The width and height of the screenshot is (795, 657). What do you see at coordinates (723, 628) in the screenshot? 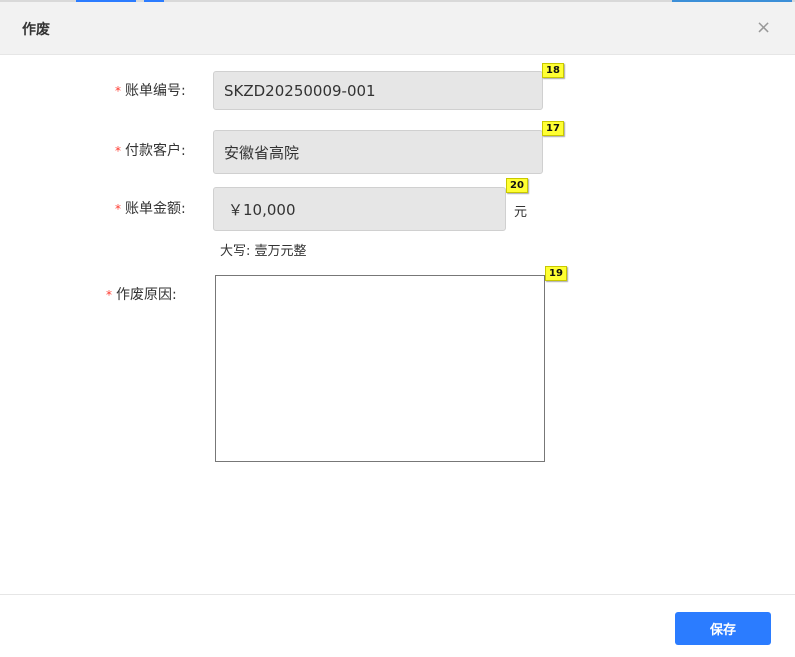
I see `save-button: 保存` at bounding box center [723, 628].